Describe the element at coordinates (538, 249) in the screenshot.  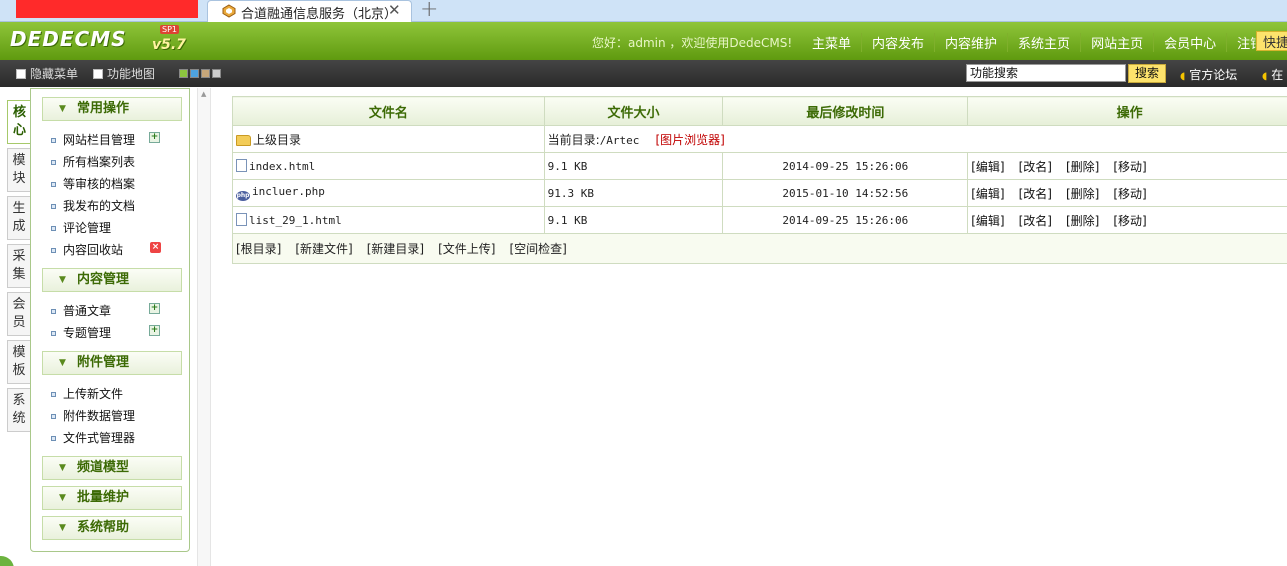
I see `space-check-link: [空间检查]` at that location.